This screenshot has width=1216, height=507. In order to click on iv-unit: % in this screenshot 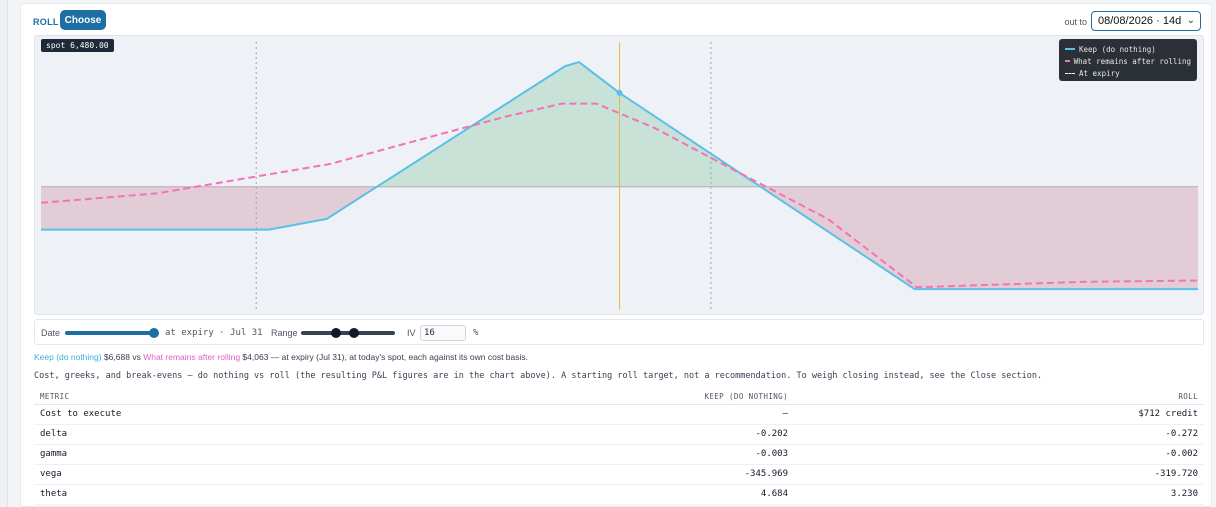, I will do `click(476, 333)`.